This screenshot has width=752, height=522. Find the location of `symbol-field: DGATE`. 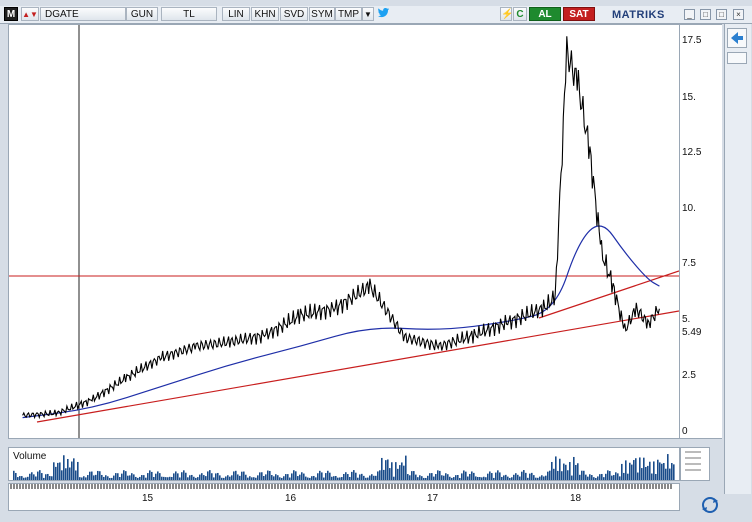

symbol-field: DGATE is located at coordinates (83, 14).